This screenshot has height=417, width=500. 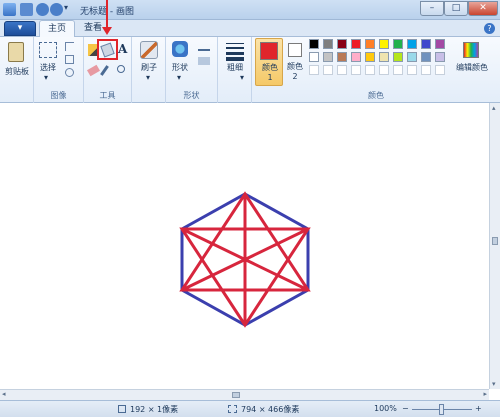 What do you see at coordinates (494, 246) in the screenshot?
I see `vertical-scrollbar: ▴ ▾` at bounding box center [494, 246].